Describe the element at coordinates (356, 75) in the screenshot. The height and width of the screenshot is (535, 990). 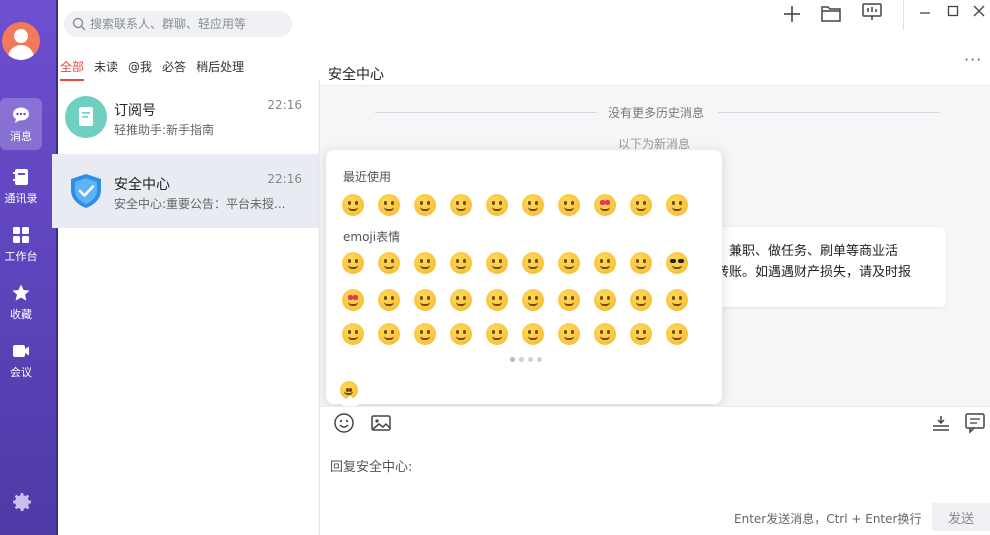
I see `chat-title: 安全中心` at that location.